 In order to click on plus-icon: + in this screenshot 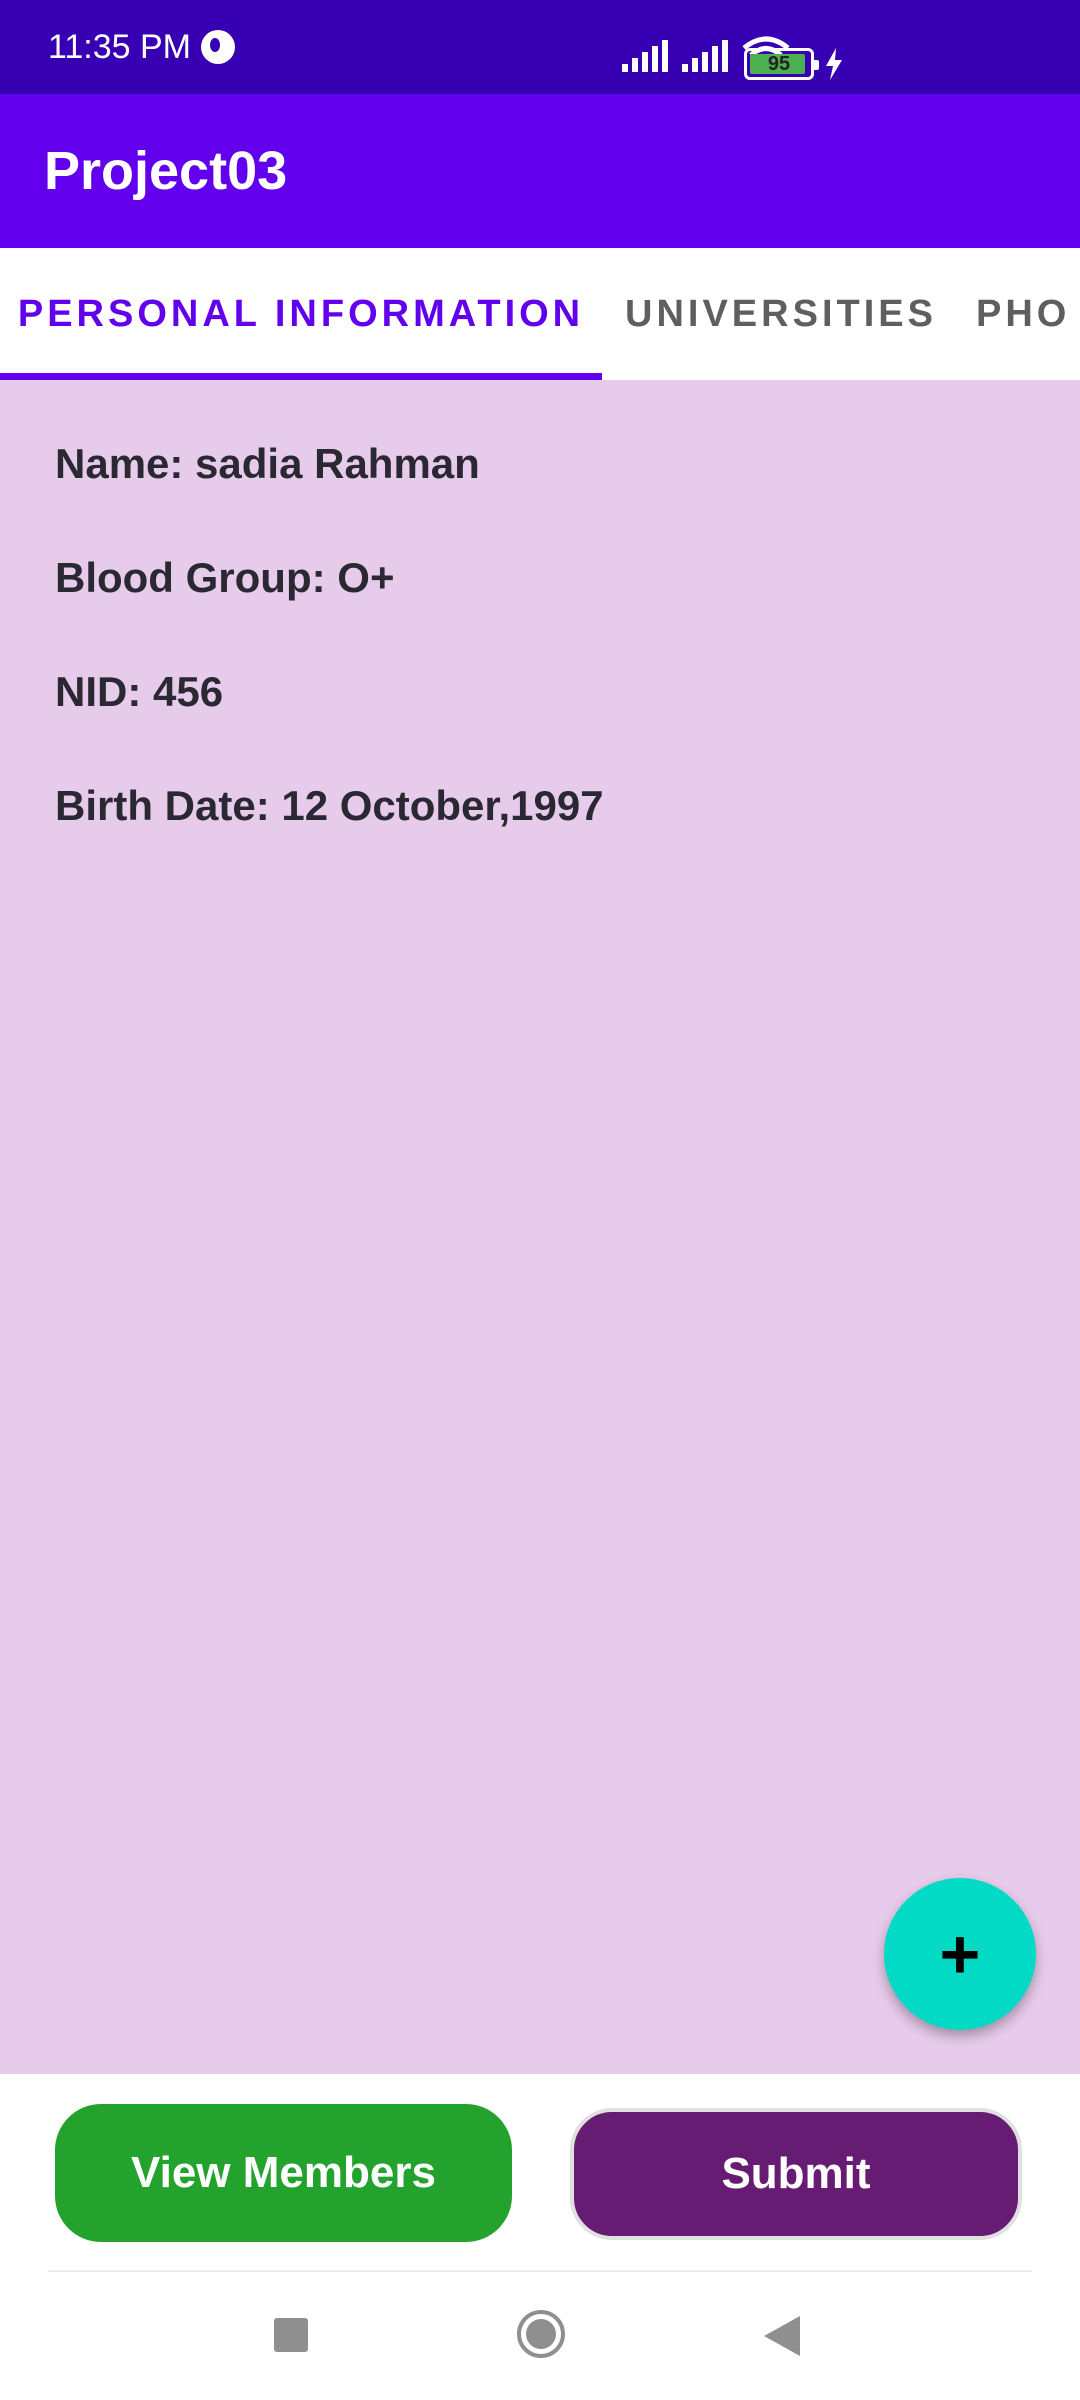, I will do `click(960, 1954)`.